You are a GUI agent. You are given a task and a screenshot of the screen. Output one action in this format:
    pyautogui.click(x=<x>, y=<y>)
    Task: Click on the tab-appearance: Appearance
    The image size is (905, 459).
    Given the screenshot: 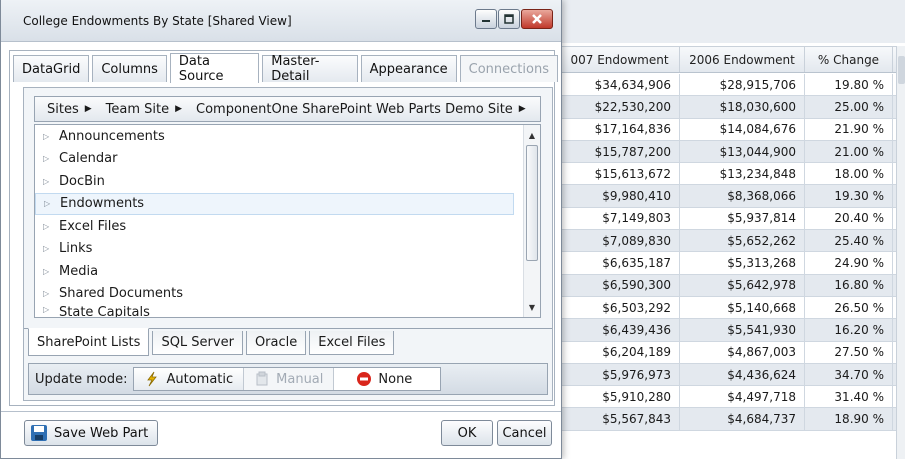 What is the action you would take?
    pyautogui.click(x=408, y=68)
    